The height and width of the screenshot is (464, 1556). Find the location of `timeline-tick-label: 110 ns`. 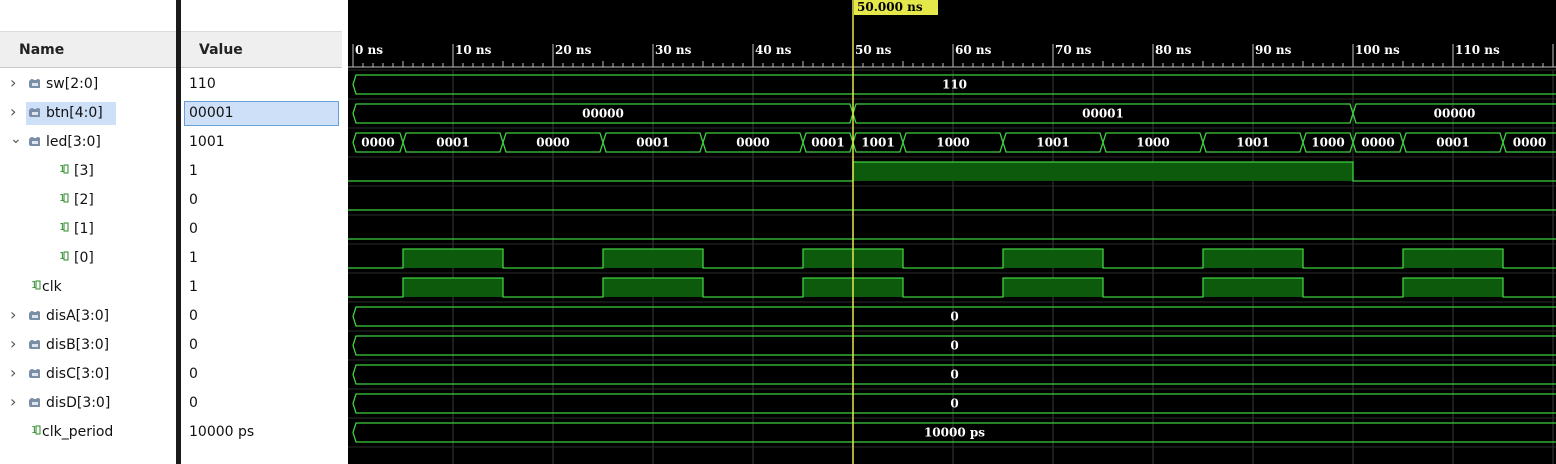

timeline-tick-label: 110 ns is located at coordinates (1477, 50).